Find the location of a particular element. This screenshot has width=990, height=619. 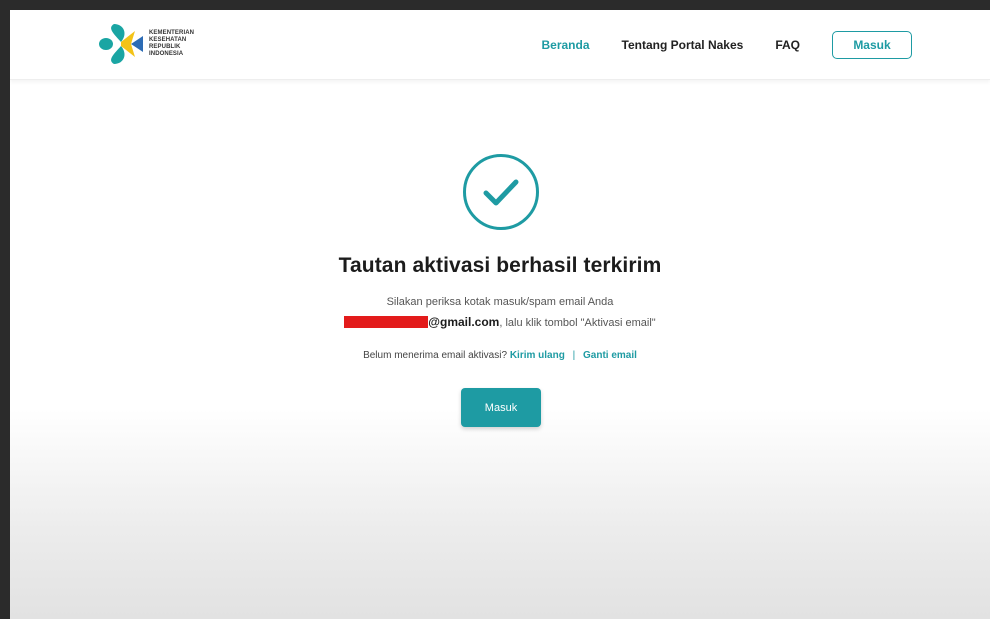

resend-link: Kirim ulang is located at coordinates (537, 355).